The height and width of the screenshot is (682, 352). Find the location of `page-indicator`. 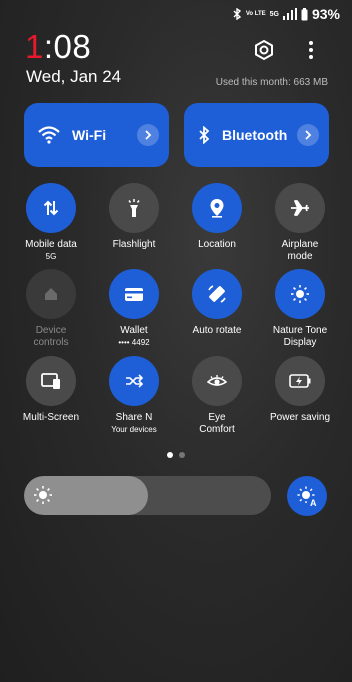

page-indicator is located at coordinates (176, 455).